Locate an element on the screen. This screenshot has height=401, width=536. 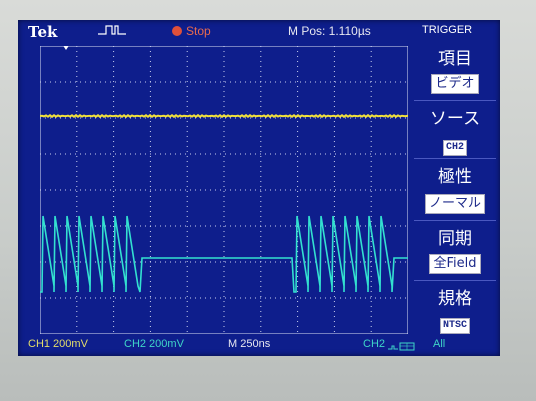
video-trigger-icon is located at coordinates (401, 346).